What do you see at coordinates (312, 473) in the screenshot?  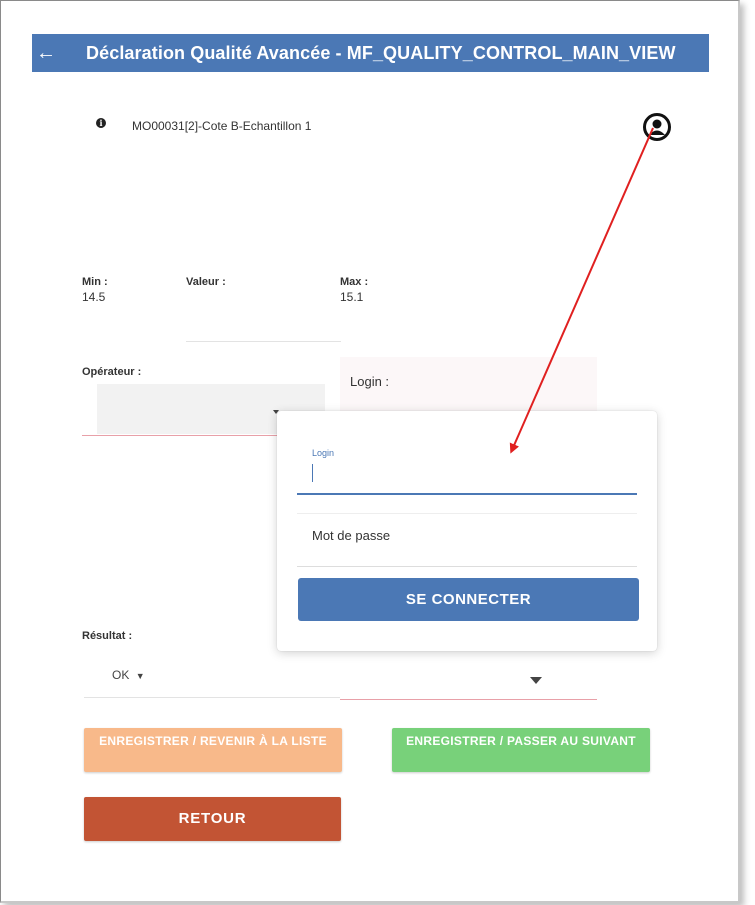 I see `text-cursor` at bounding box center [312, 473].